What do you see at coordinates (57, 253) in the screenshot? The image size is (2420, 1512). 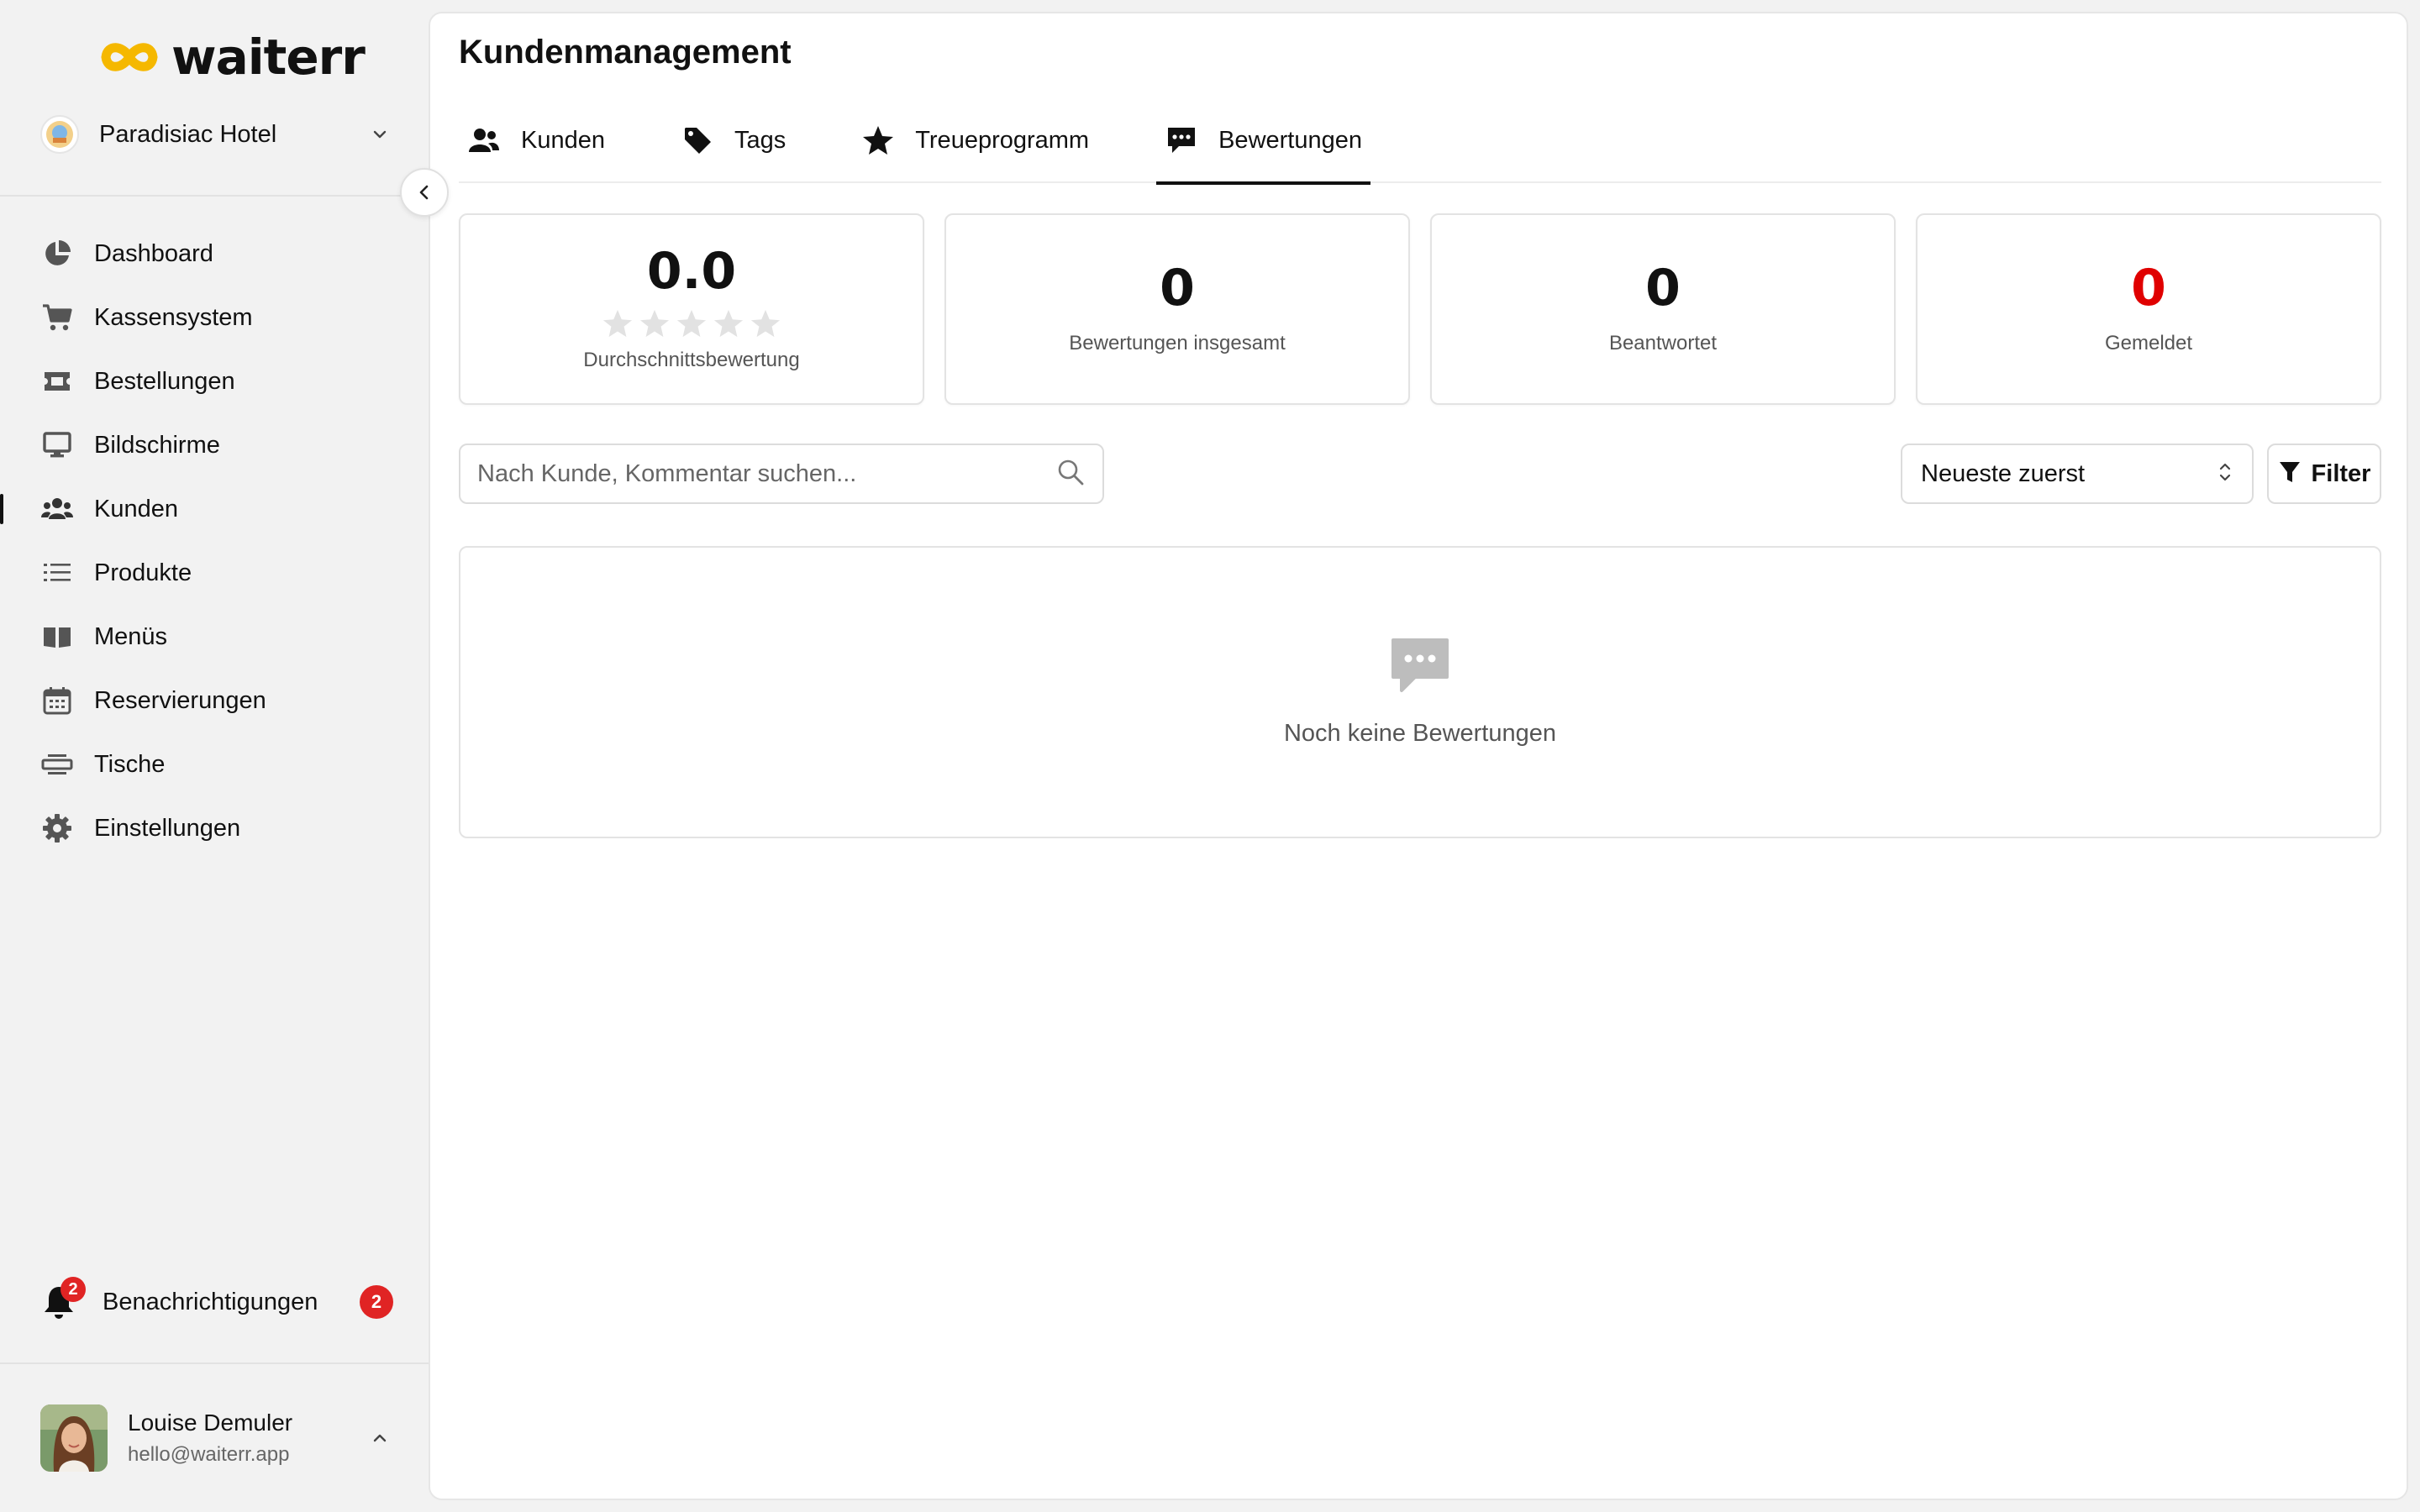 I see `pie-chart-icon` at bounding box center [57, 253].